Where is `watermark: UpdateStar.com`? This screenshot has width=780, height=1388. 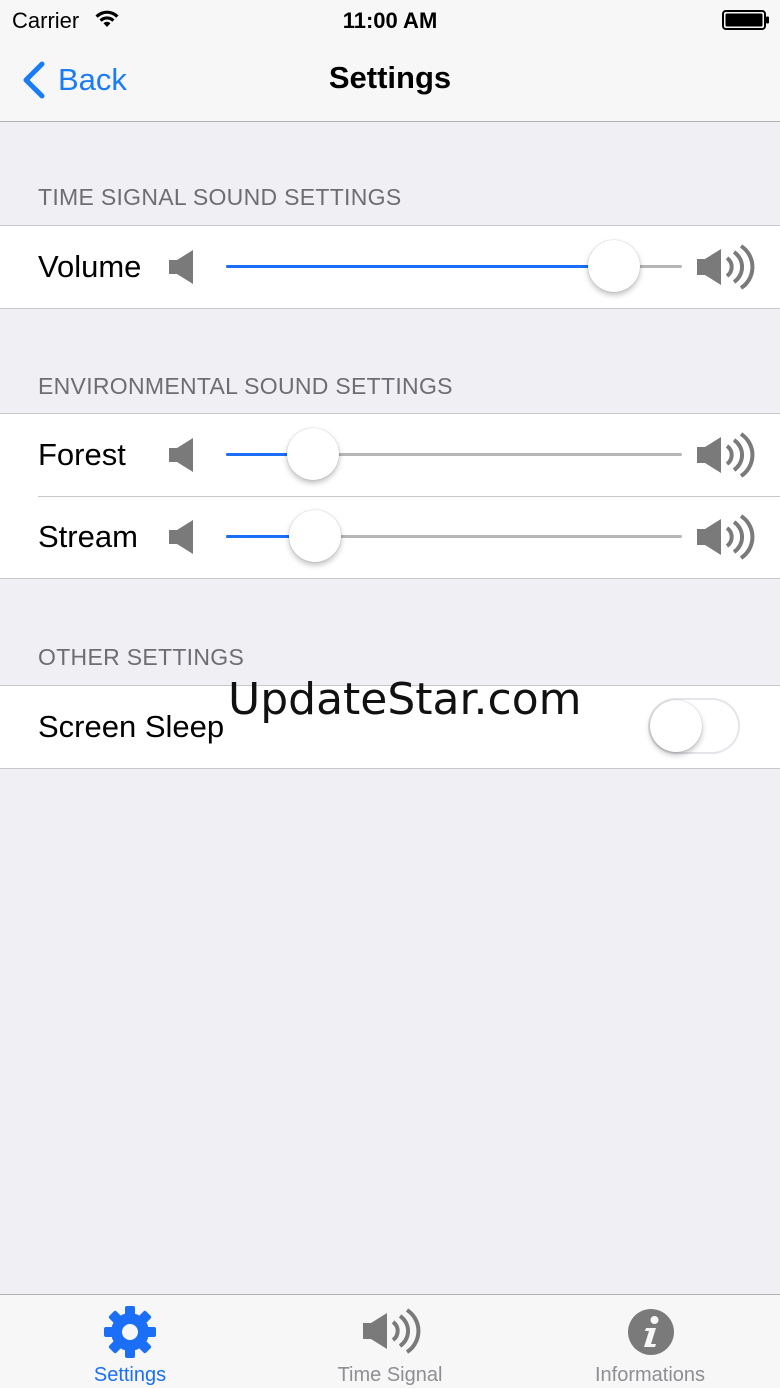 watermark: UpdateStar.com is located at coordinates (405, 699).